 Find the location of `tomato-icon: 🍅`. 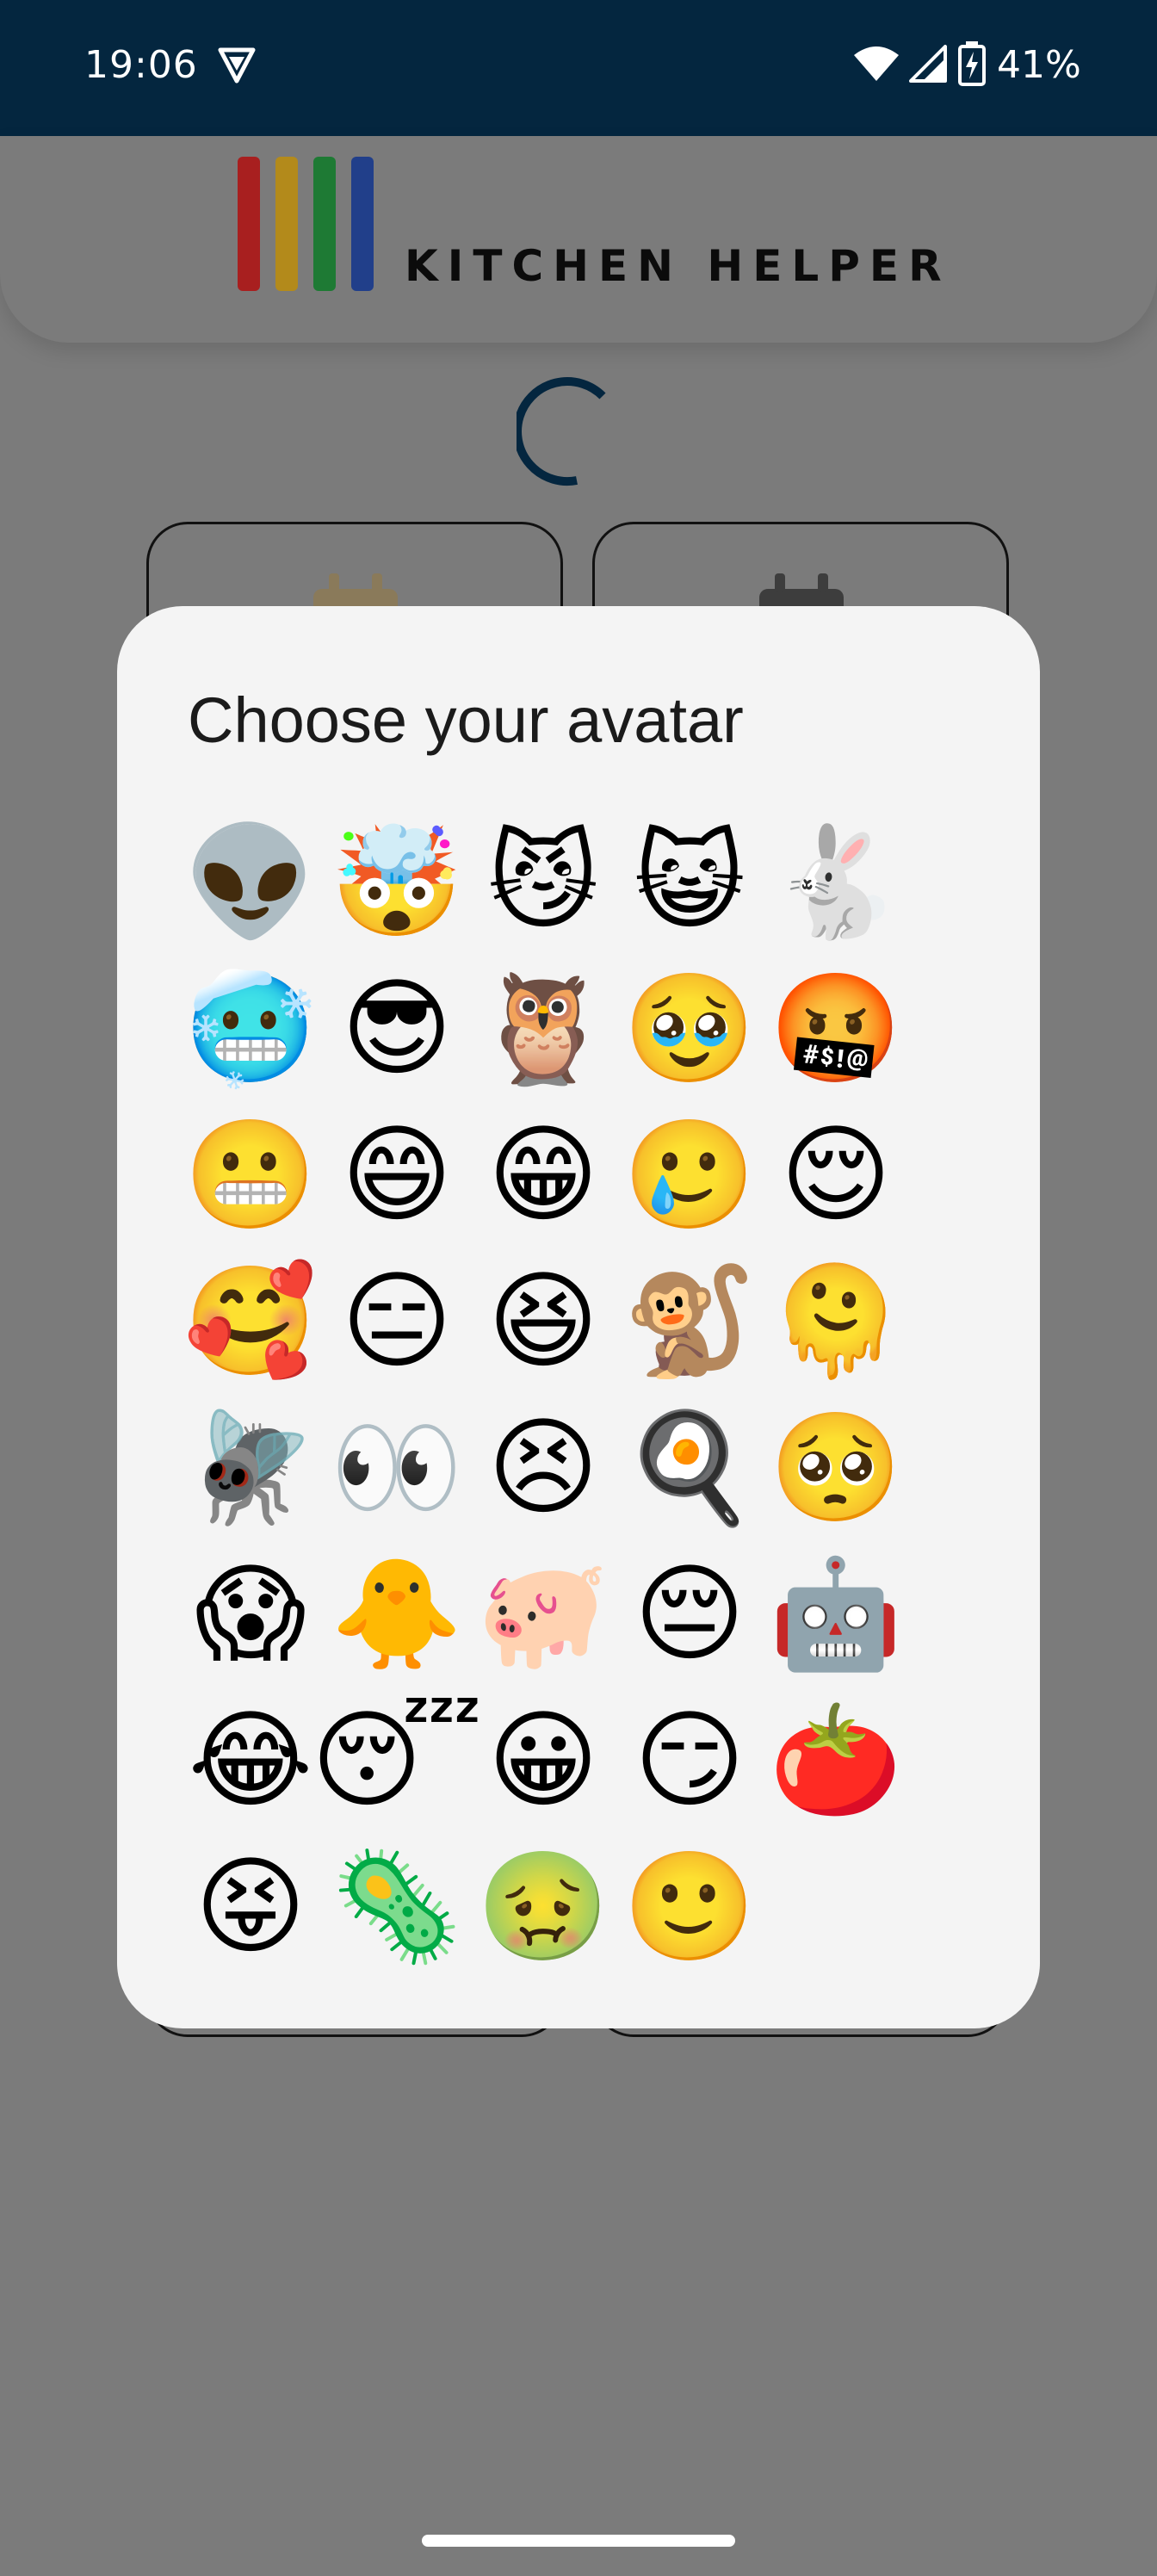

tomato-icon: 🍅 is located at coordinates (836, 1761).